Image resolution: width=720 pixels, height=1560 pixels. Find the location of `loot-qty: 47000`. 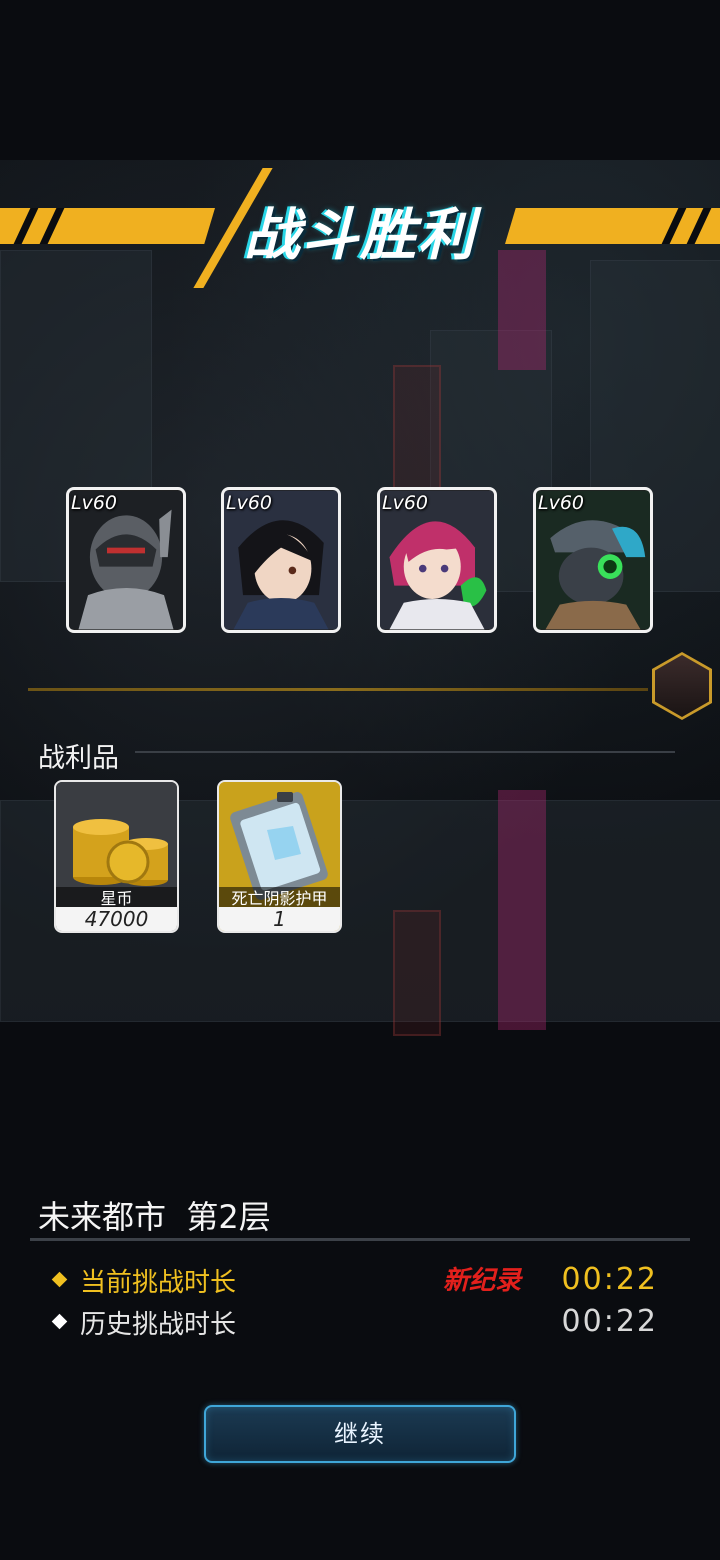

loot-qty: 47000 is located at coordinates (116, 919).